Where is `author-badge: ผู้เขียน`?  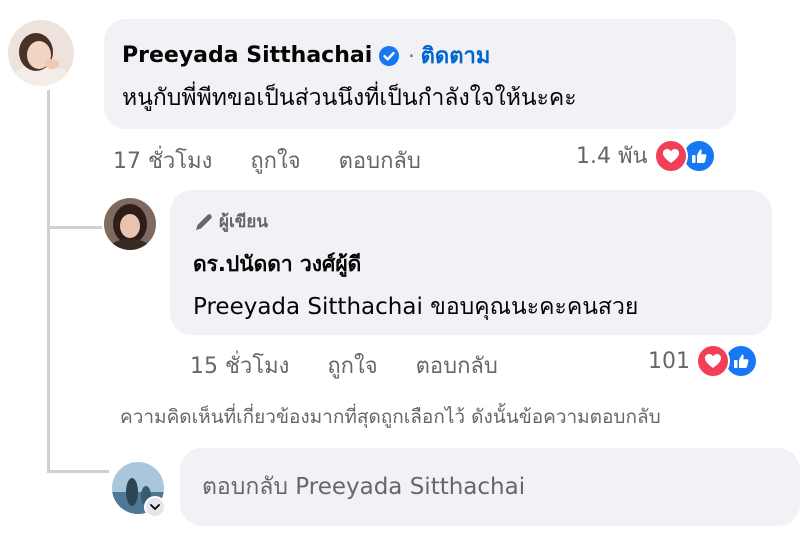 author-badge: ผู้เขียน is located at coordinates (230, 221).